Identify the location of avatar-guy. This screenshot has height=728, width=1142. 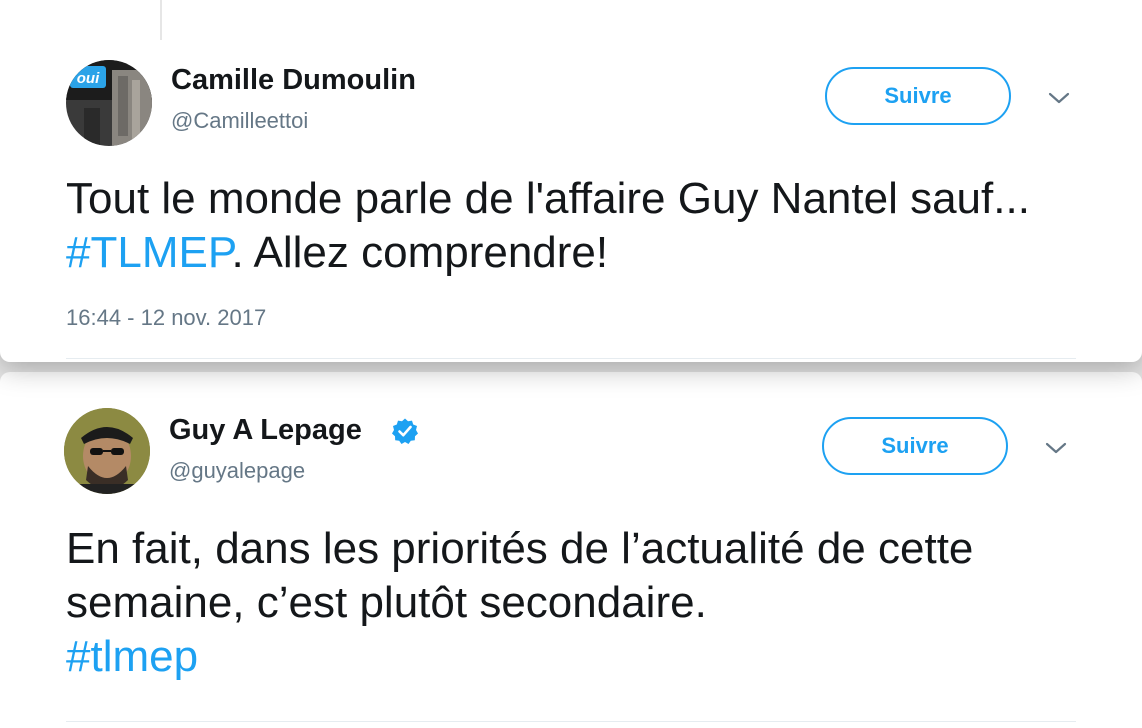
(107, 451).